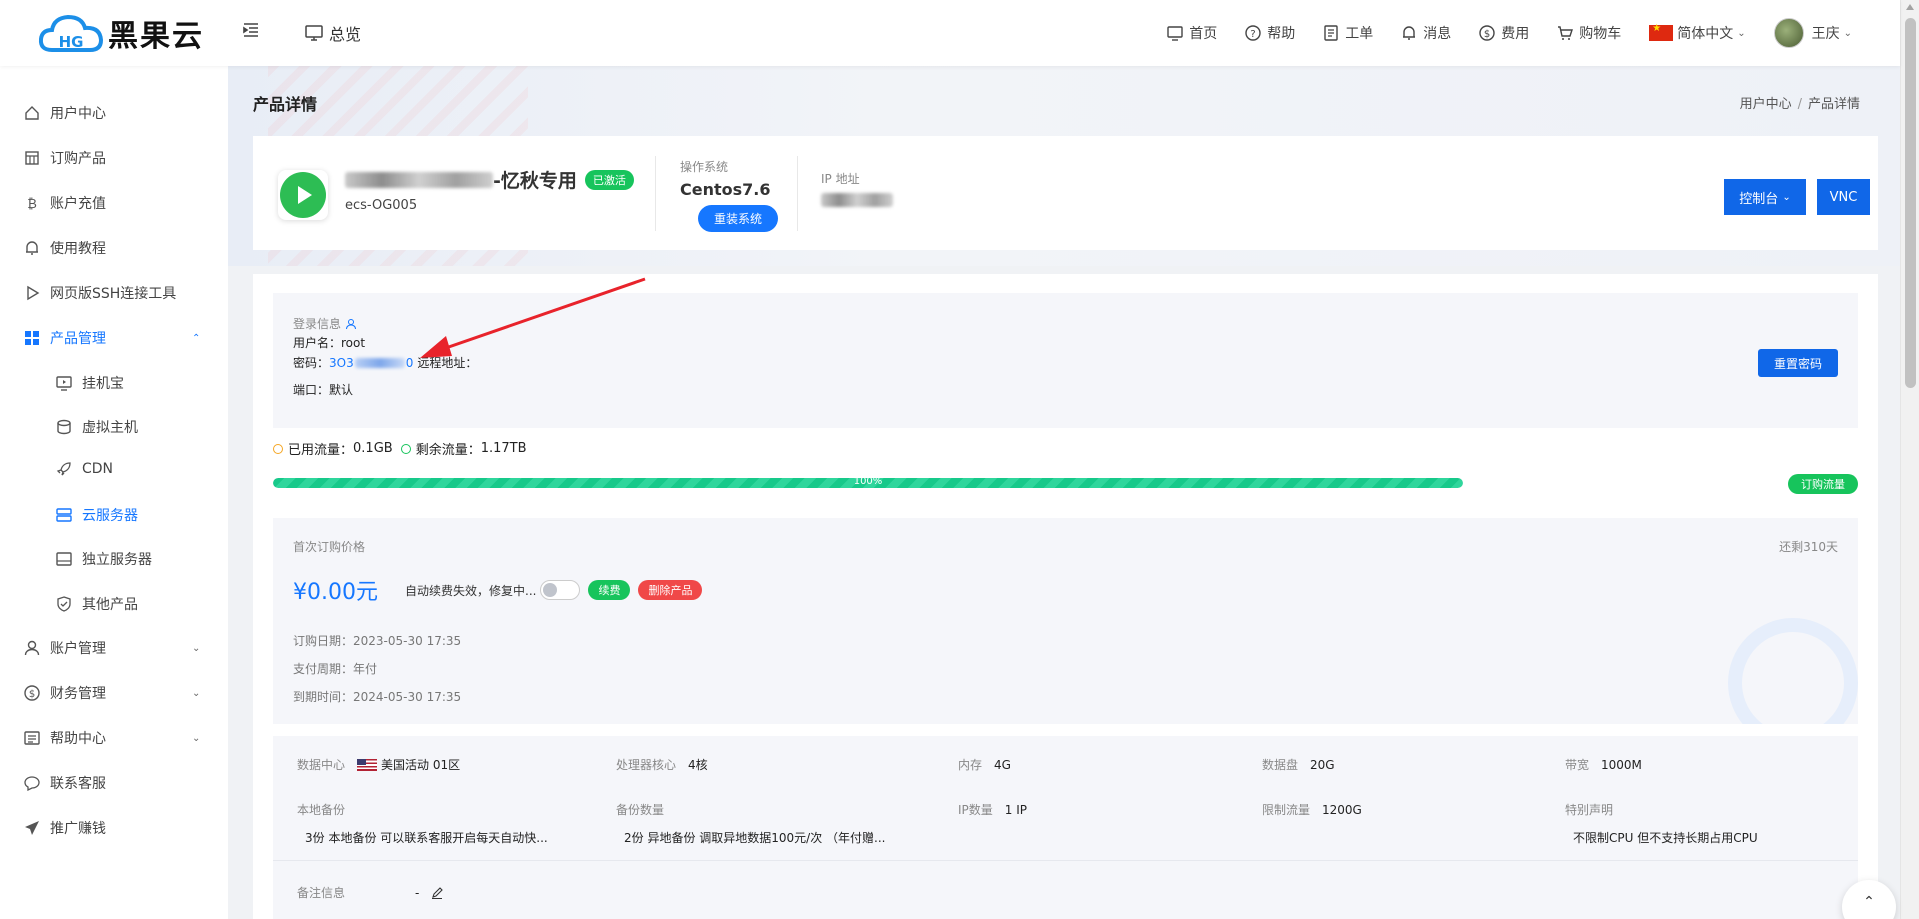 Image resolution: width=1919 pixels, height=919 pixels. I want to click on ip-count-value: 1 IP, so click(1016, 809).